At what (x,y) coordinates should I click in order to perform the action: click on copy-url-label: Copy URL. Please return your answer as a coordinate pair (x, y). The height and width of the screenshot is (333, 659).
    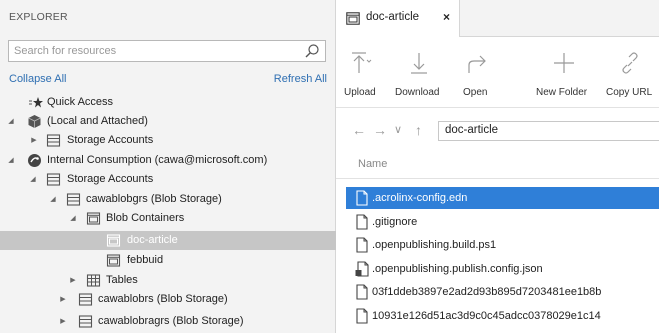
    Looking at the image, I should click on (629, 92).